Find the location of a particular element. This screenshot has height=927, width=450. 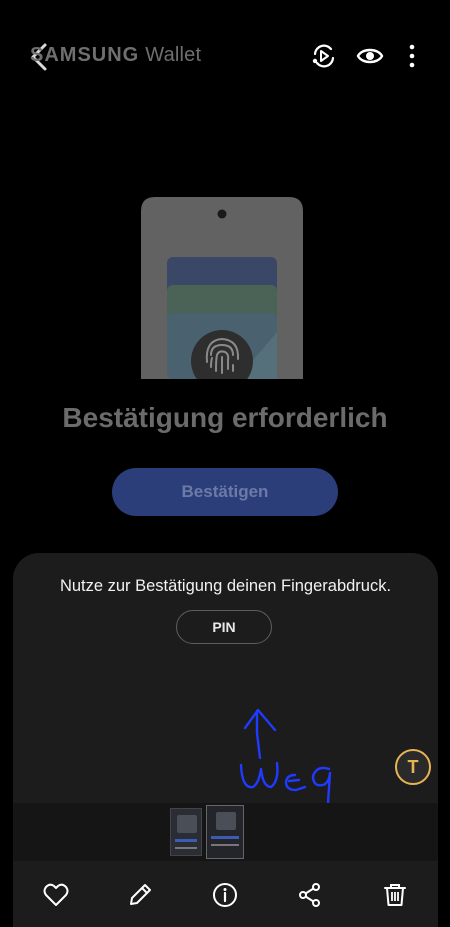

trash-icon is located at coordinates (395, 895).